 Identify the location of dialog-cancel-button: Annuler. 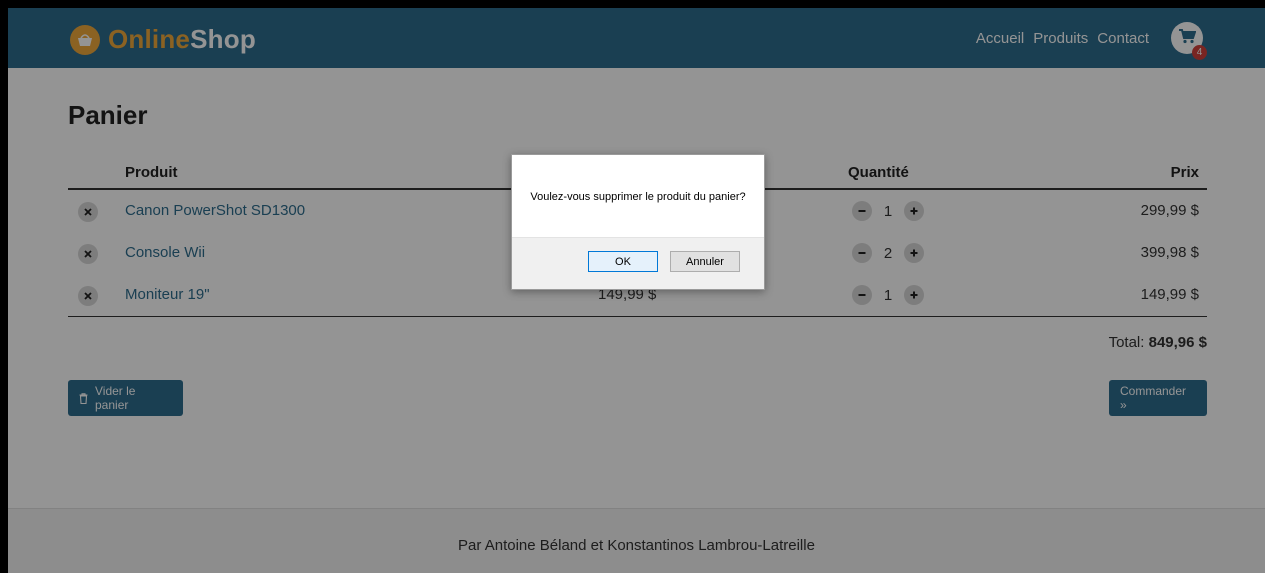
(705, 261).